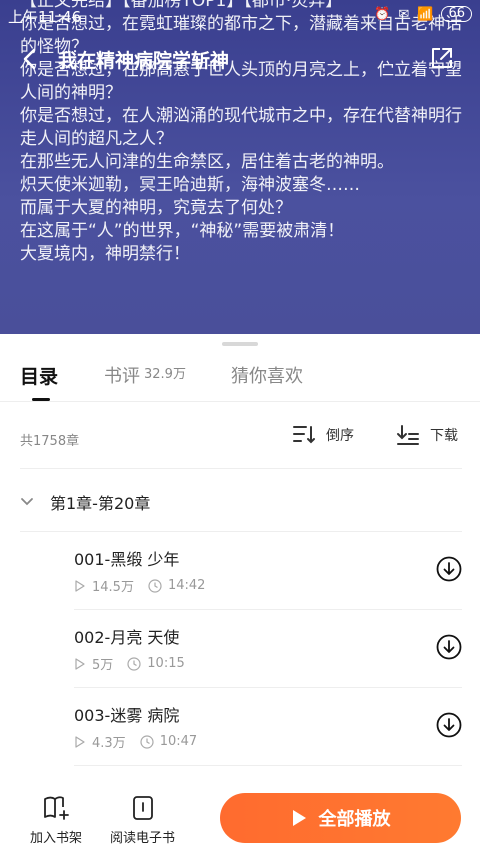  I want to click on page-title: 我在精神病院学斩神, so click(144, 61).